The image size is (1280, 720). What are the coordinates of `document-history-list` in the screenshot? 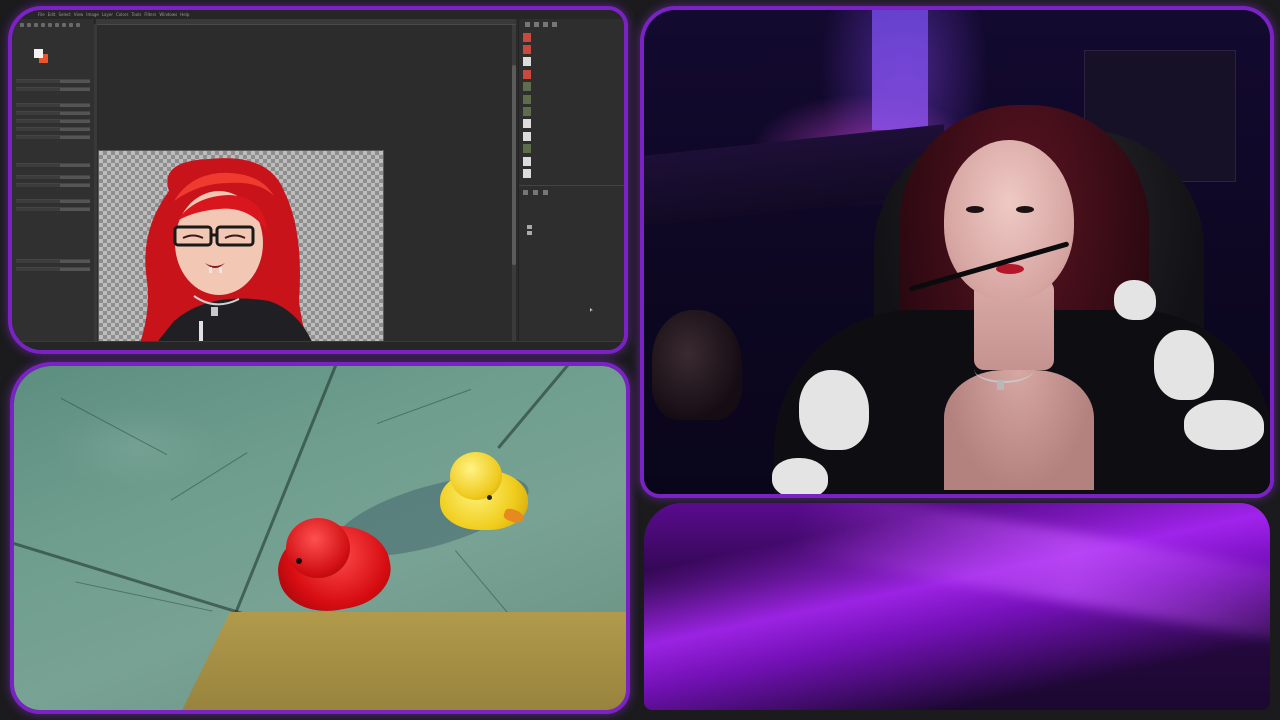 It's located at (571, 105).